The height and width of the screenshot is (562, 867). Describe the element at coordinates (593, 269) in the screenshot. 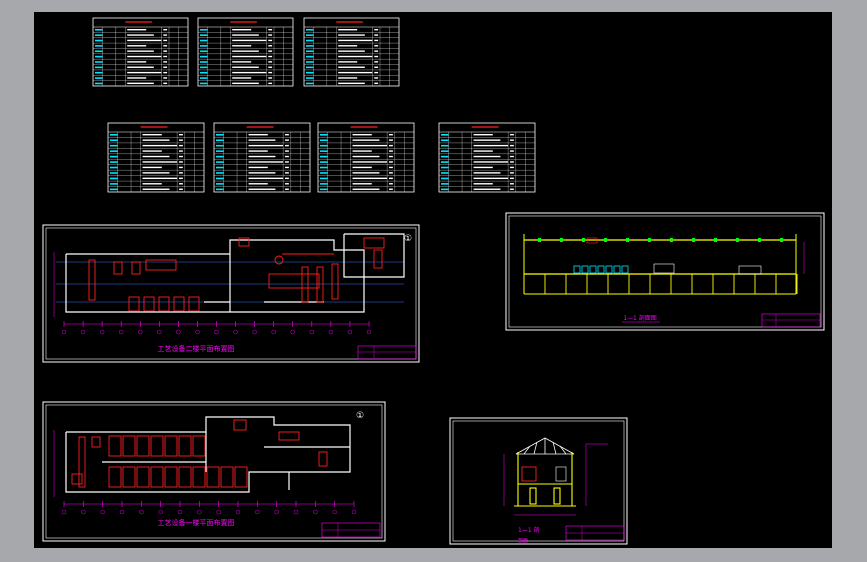

I see `tank` at that location.